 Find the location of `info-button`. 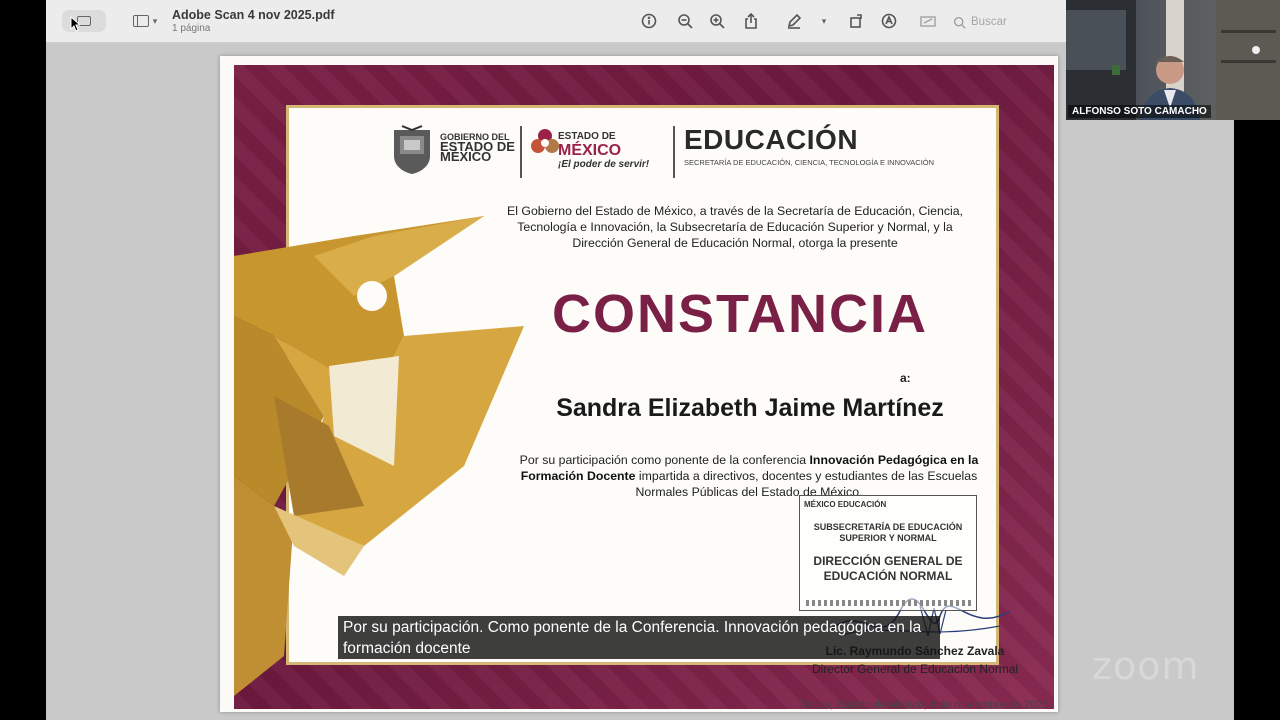

info-button is located at coordinates (649, 21).